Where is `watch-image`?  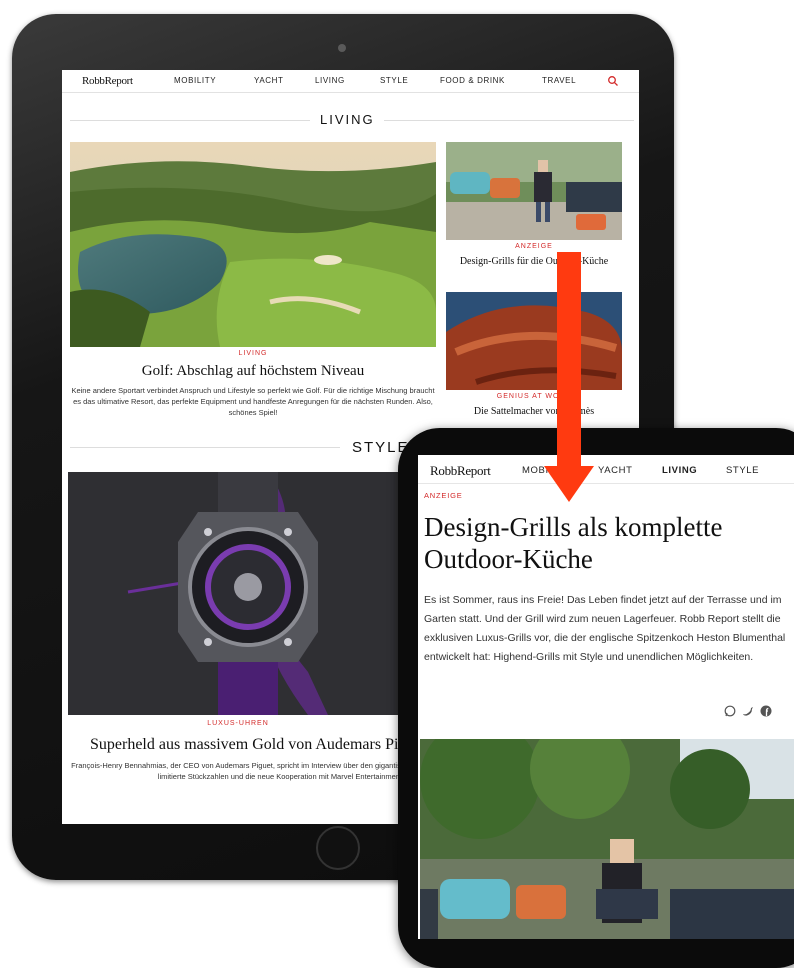 watch-image is located at coordinates (238, 593).